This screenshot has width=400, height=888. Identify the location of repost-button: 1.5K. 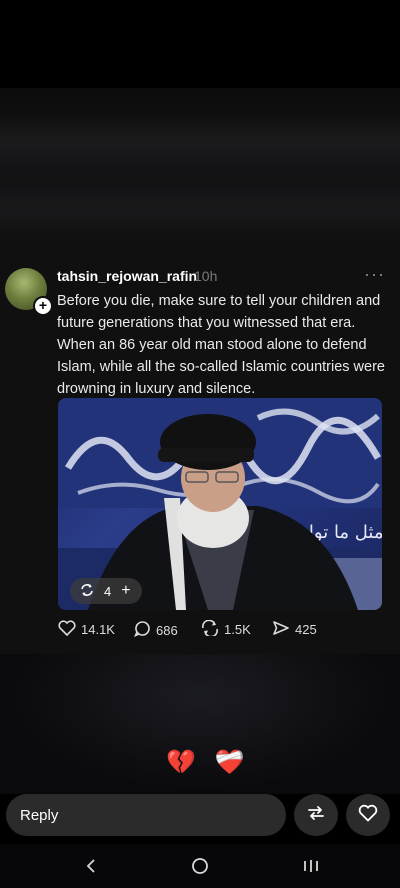
(226, 629).